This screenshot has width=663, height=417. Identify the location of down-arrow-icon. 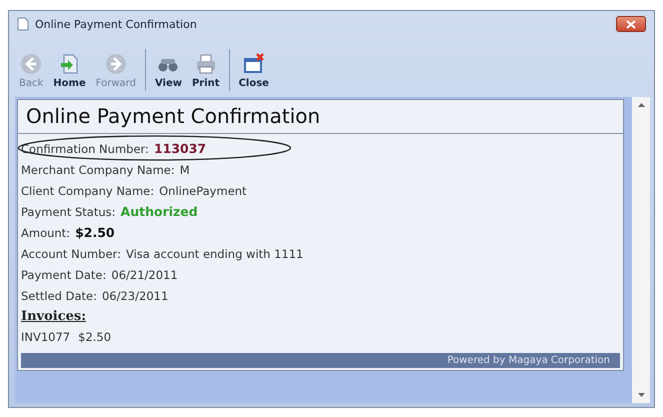
(641, 395).